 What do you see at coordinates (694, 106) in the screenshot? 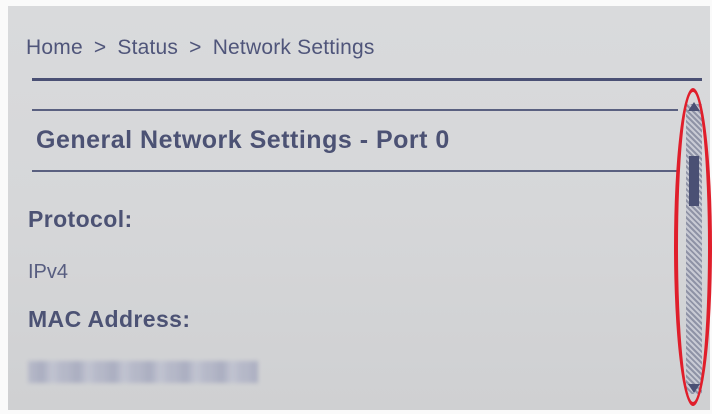
I see `scroll-up-icon` at bounding box center [694, 106].